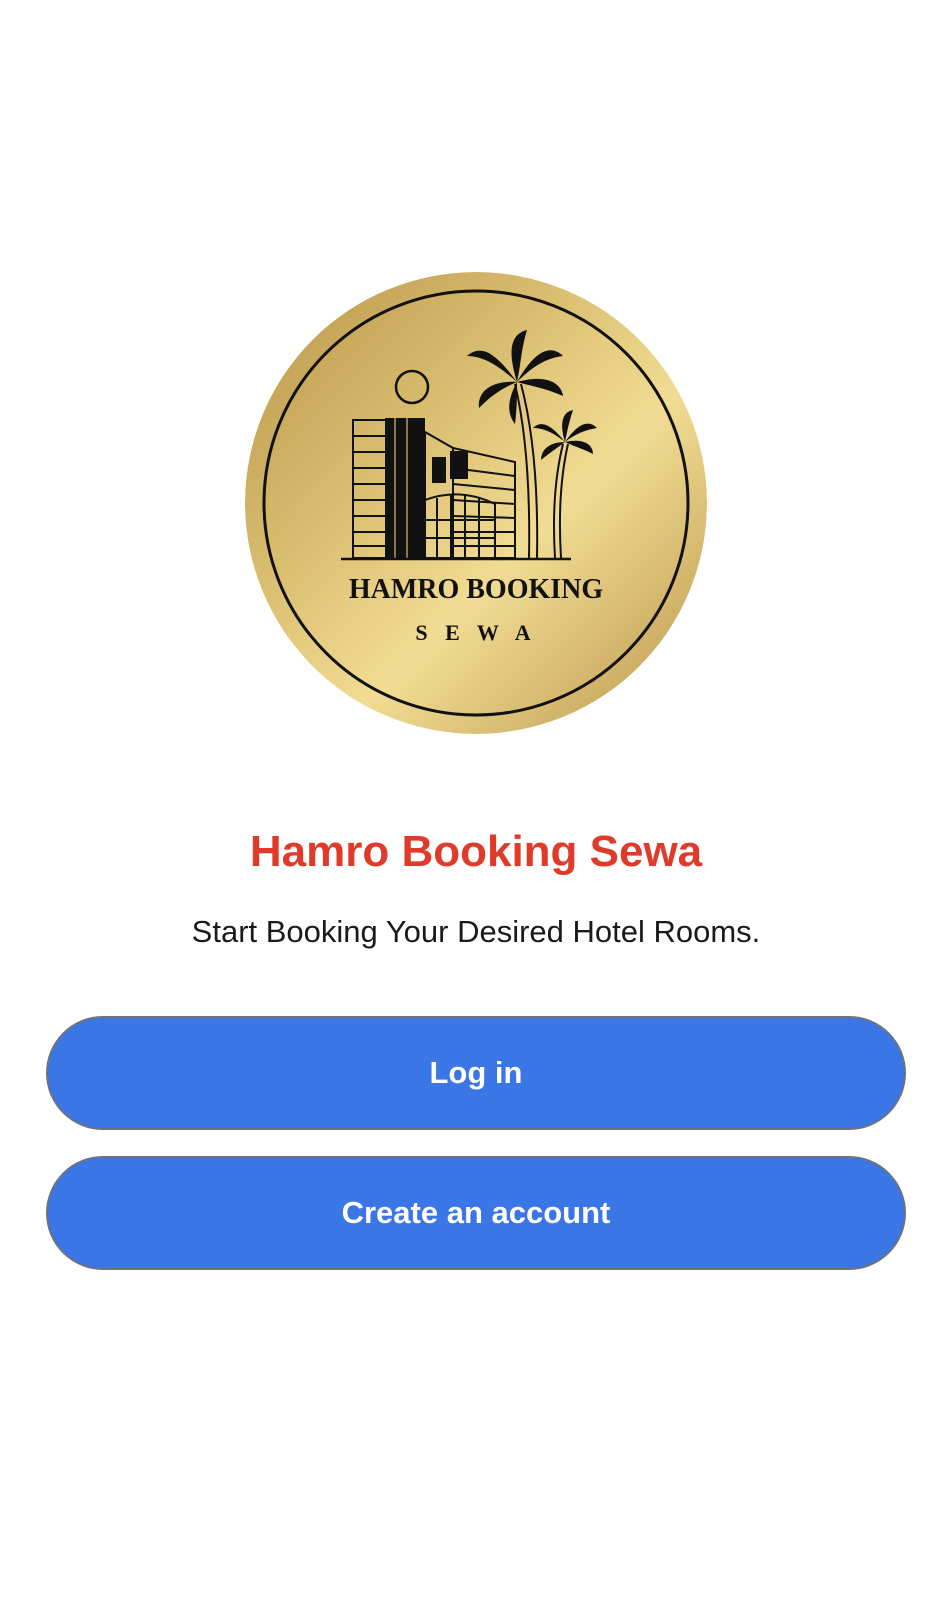 This screenshot has width=952, height=1600. What do you see at coordinates (476, 931) in the screenshot?
I see `tagline: Start Booking Your Desired Hotel Rooms.` at bounding box center [476, 931].